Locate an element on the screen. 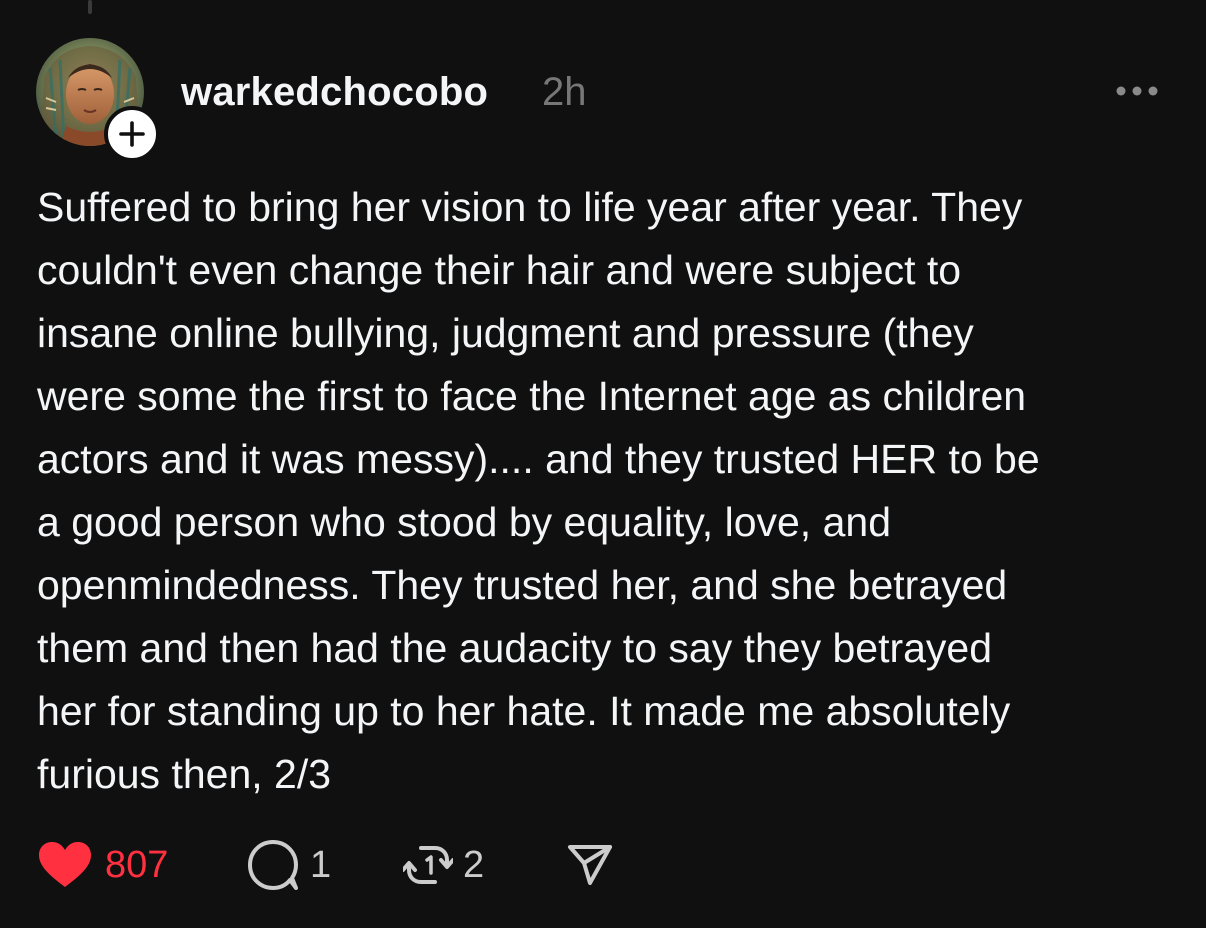 This screenshot has width=1206, height=928. username: warkedchocobo is located at coordinates (334, 92).